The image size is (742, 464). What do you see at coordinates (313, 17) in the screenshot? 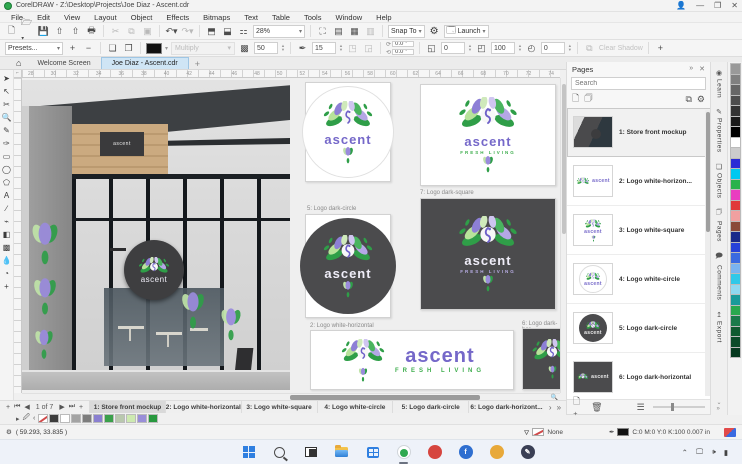
I see `menu-tools: Tools` at bounding box center [313, 17].